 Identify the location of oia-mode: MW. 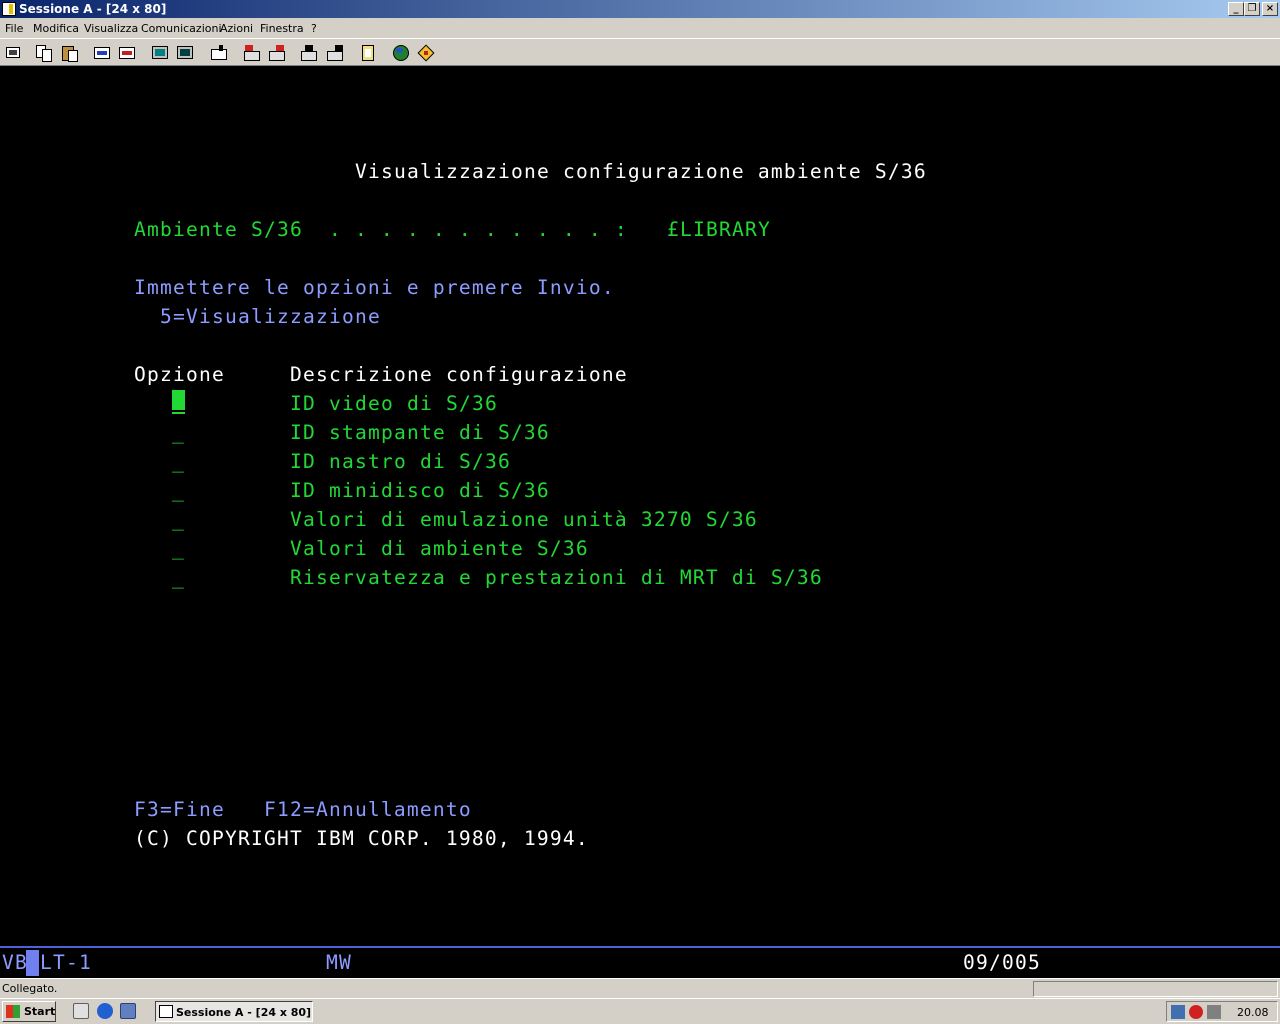
(339, 962).